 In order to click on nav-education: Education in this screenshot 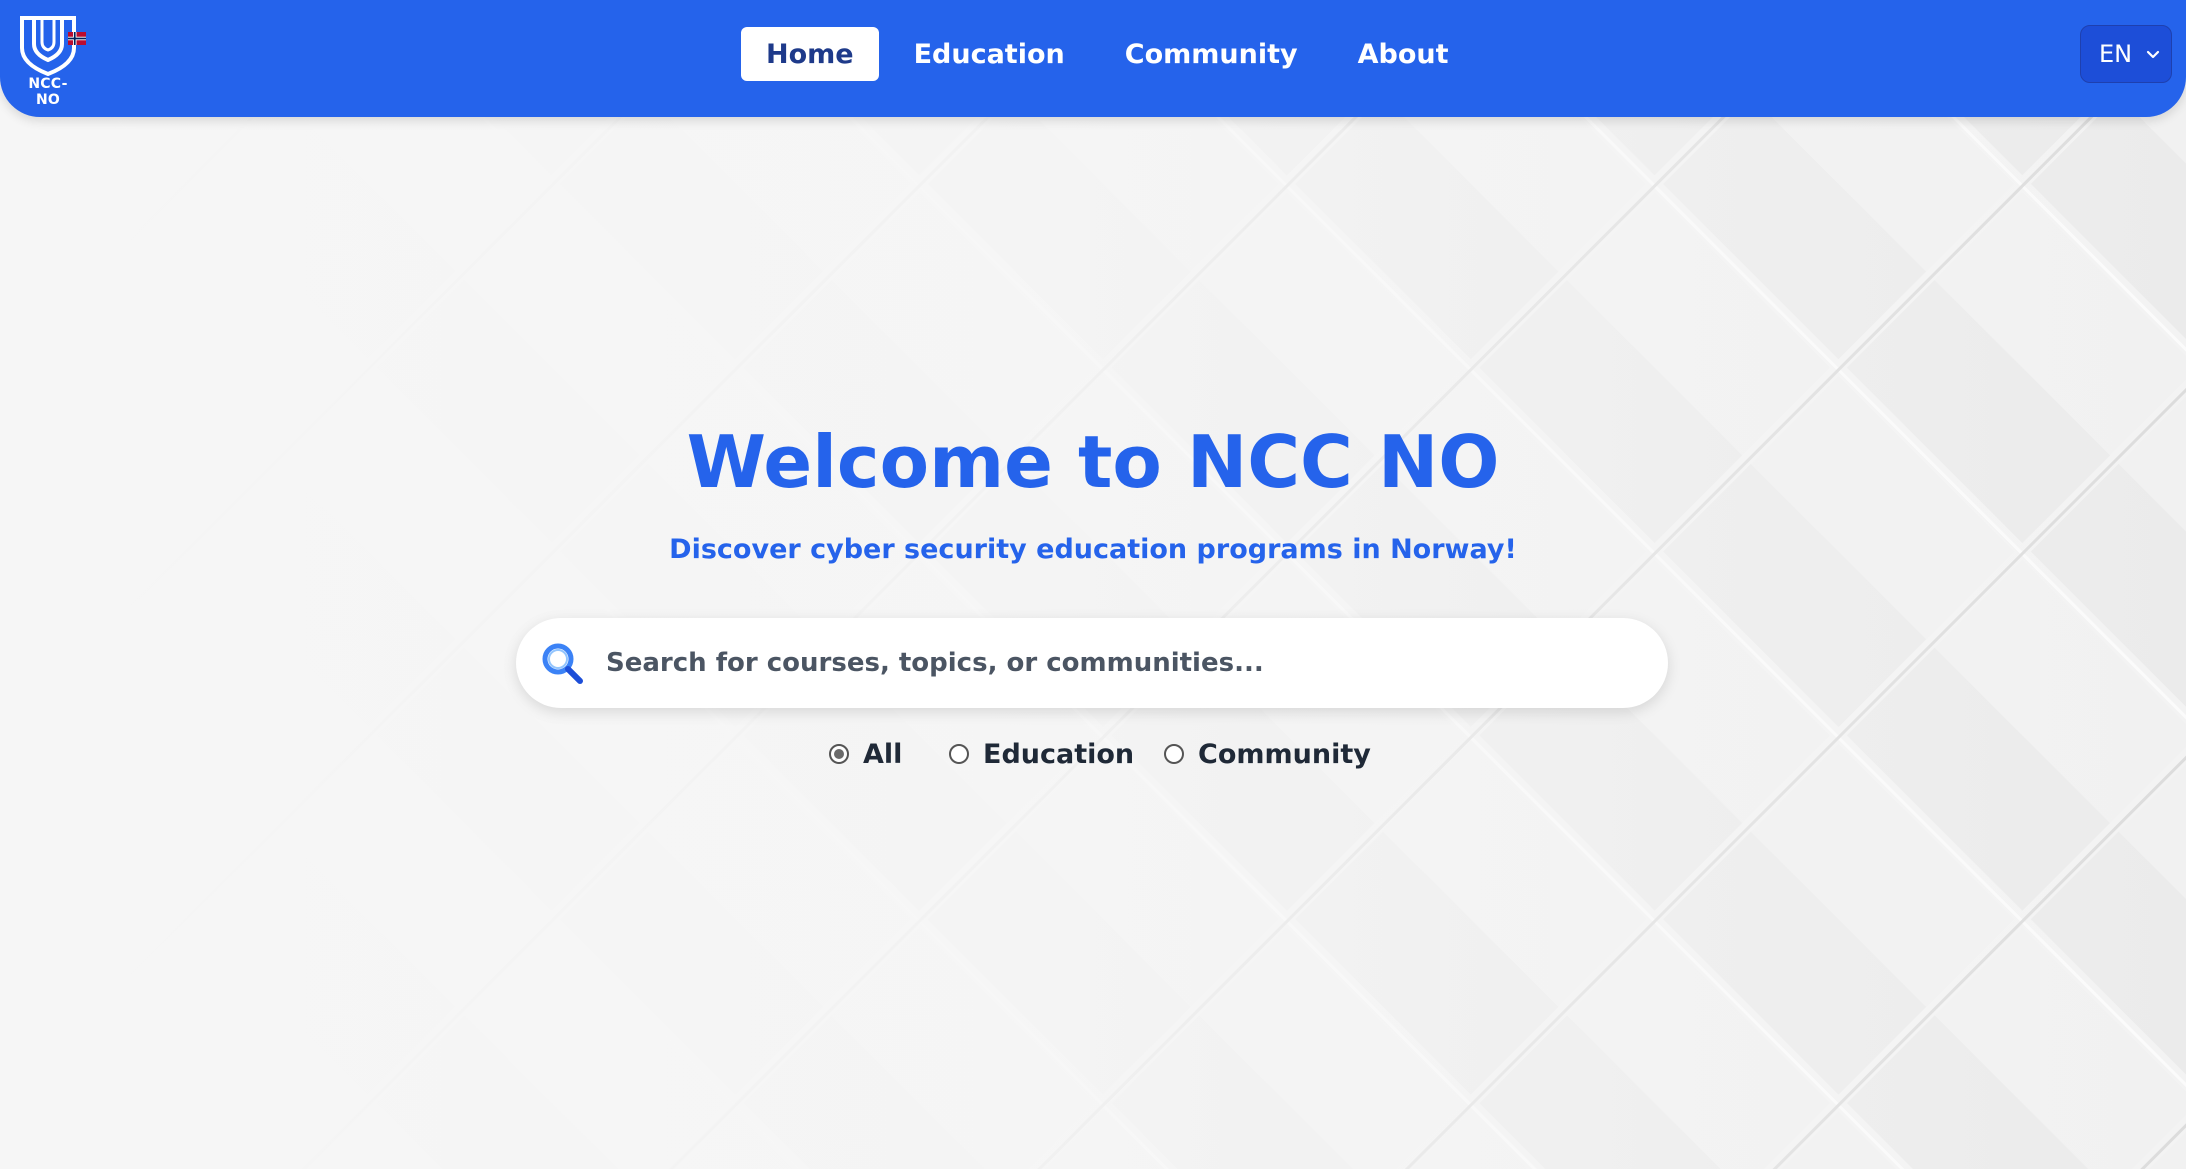, I will do `click(989, 54)`.